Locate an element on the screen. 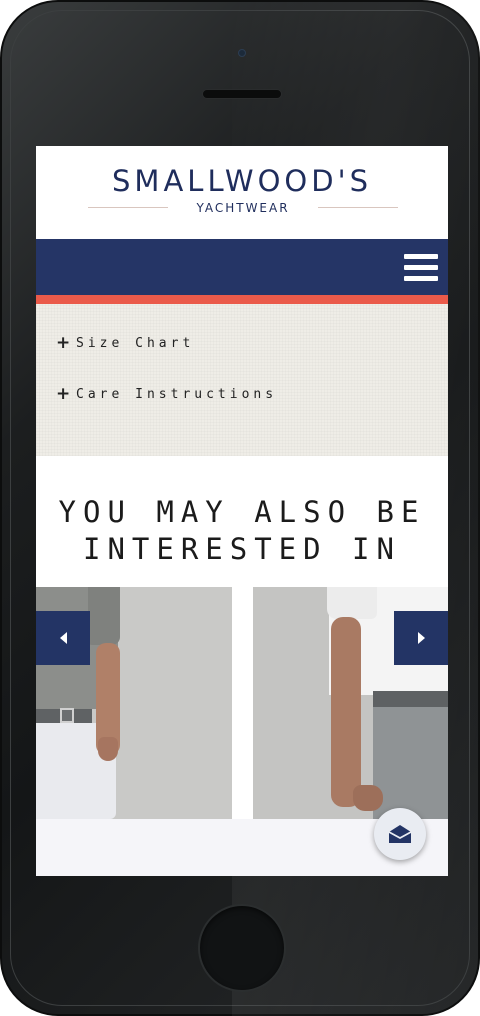 Image resolution: width=480 pixels, height=1016 pixels. chevron-left-icon is located at coordinates (63, 638).